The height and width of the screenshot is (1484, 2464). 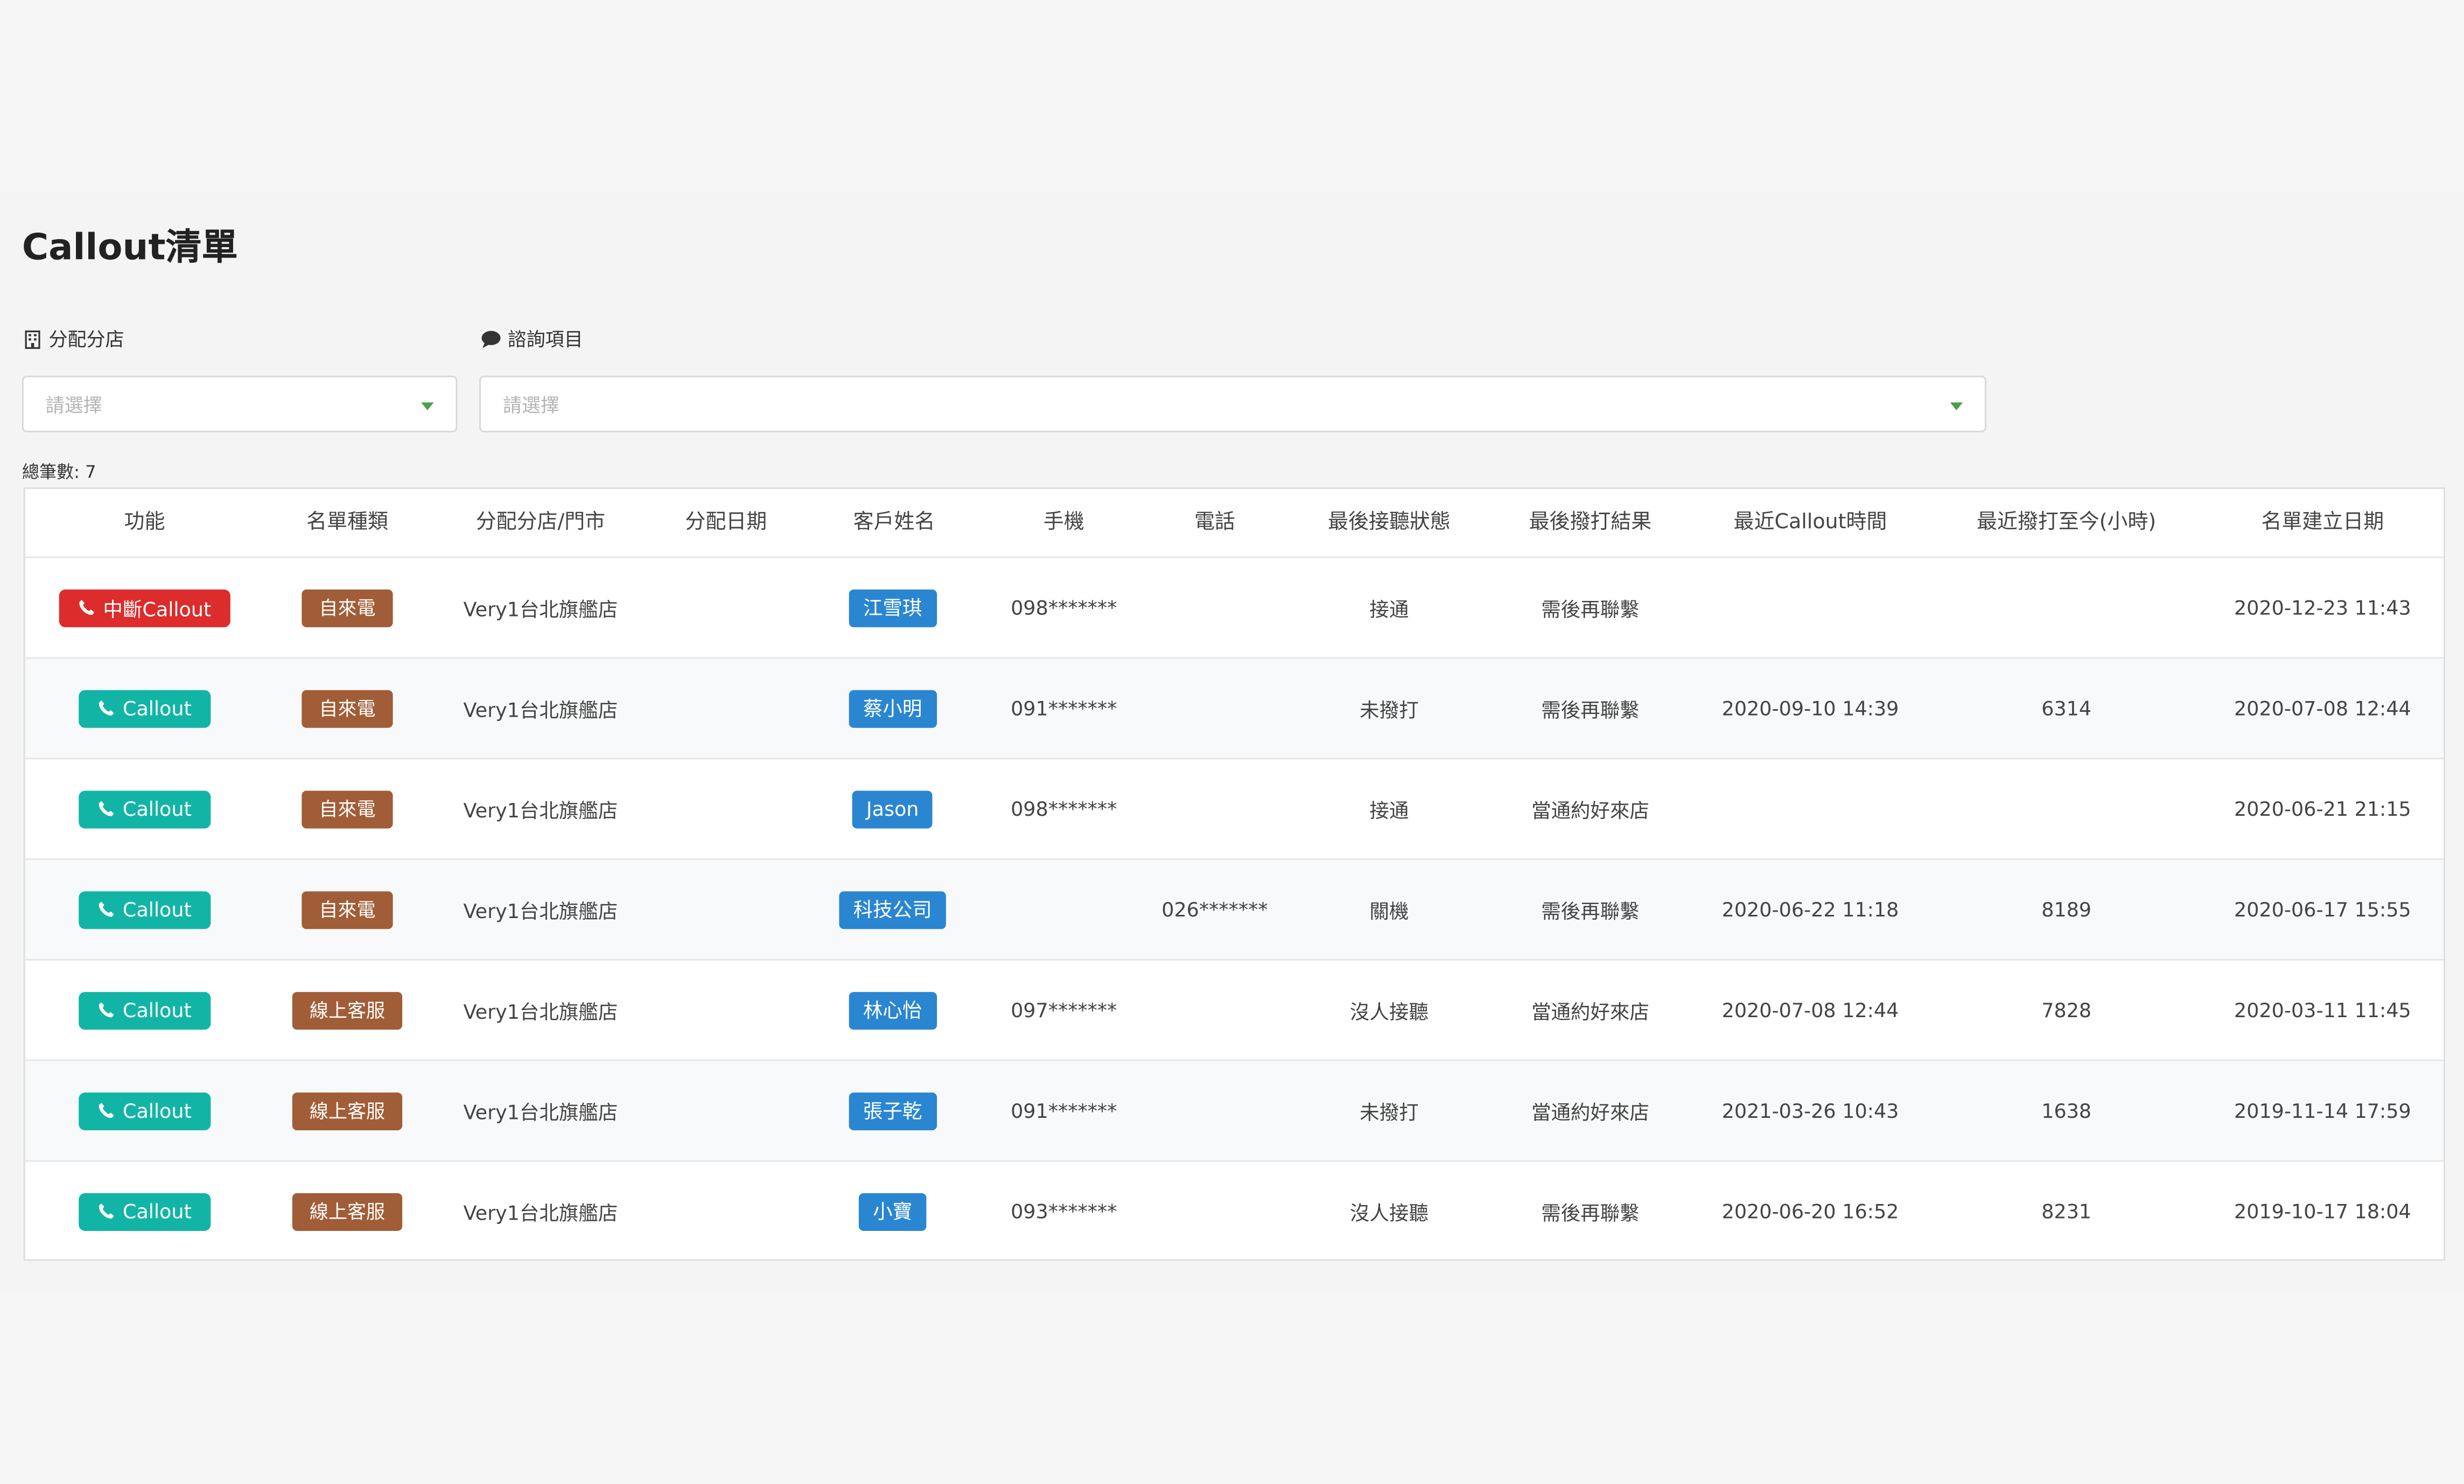 I want to click on customer-name-badge: 林心怡, so click(x=892, y=1010).